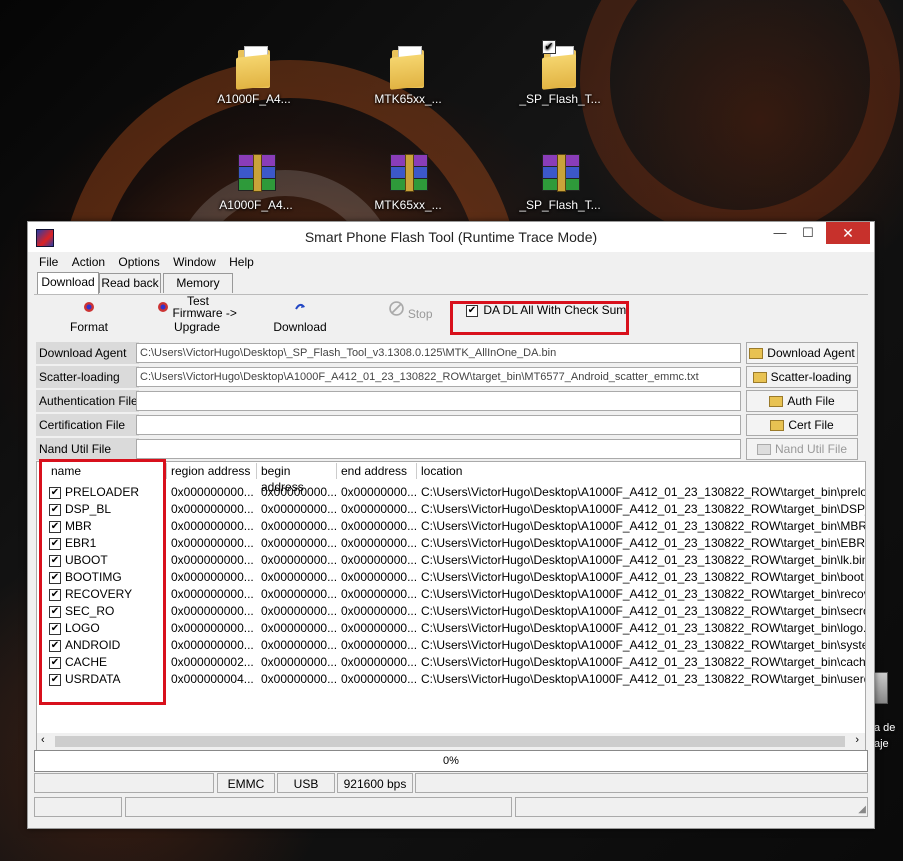 This screenshot has width=903, height=861. I want to click on folder-icon, so click(408, 67).